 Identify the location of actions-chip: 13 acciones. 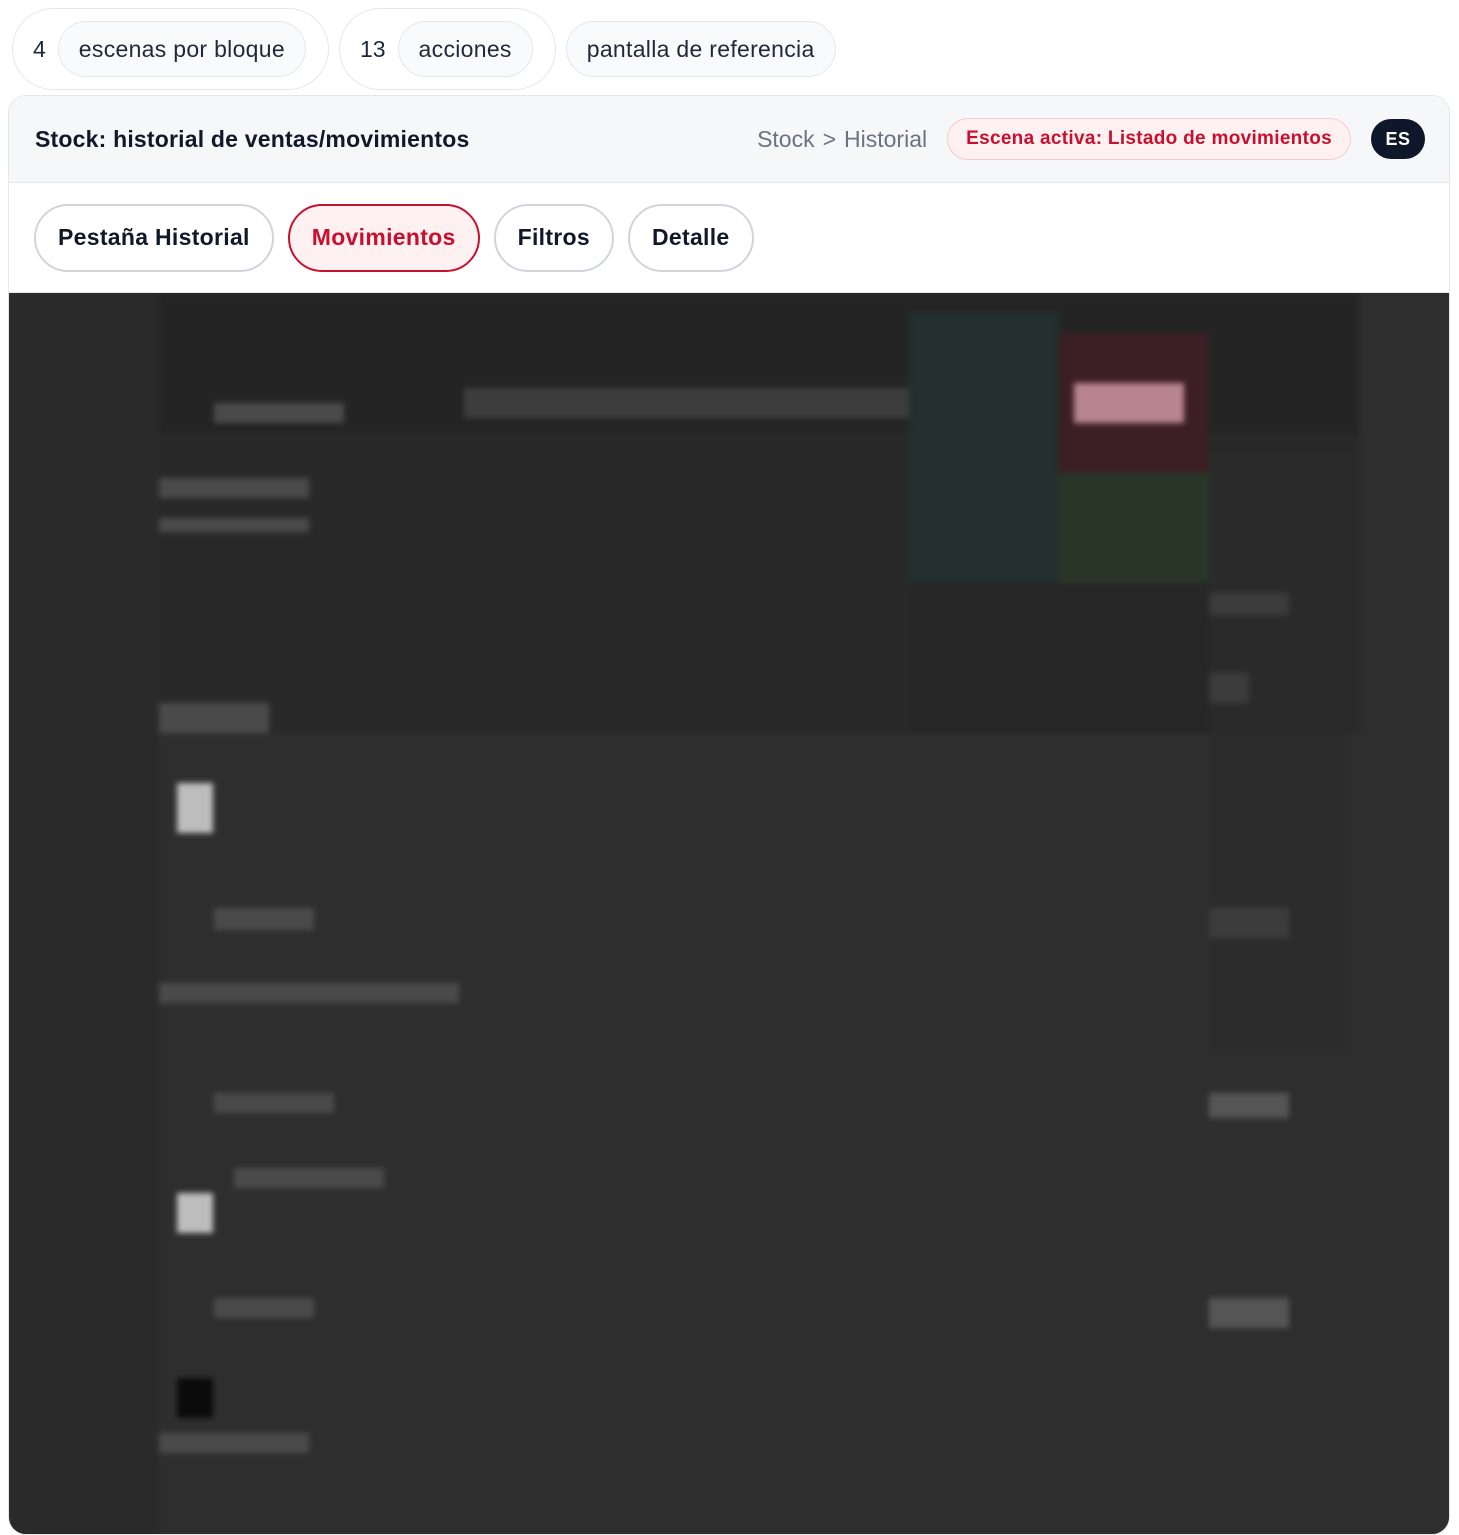
(447, 49).